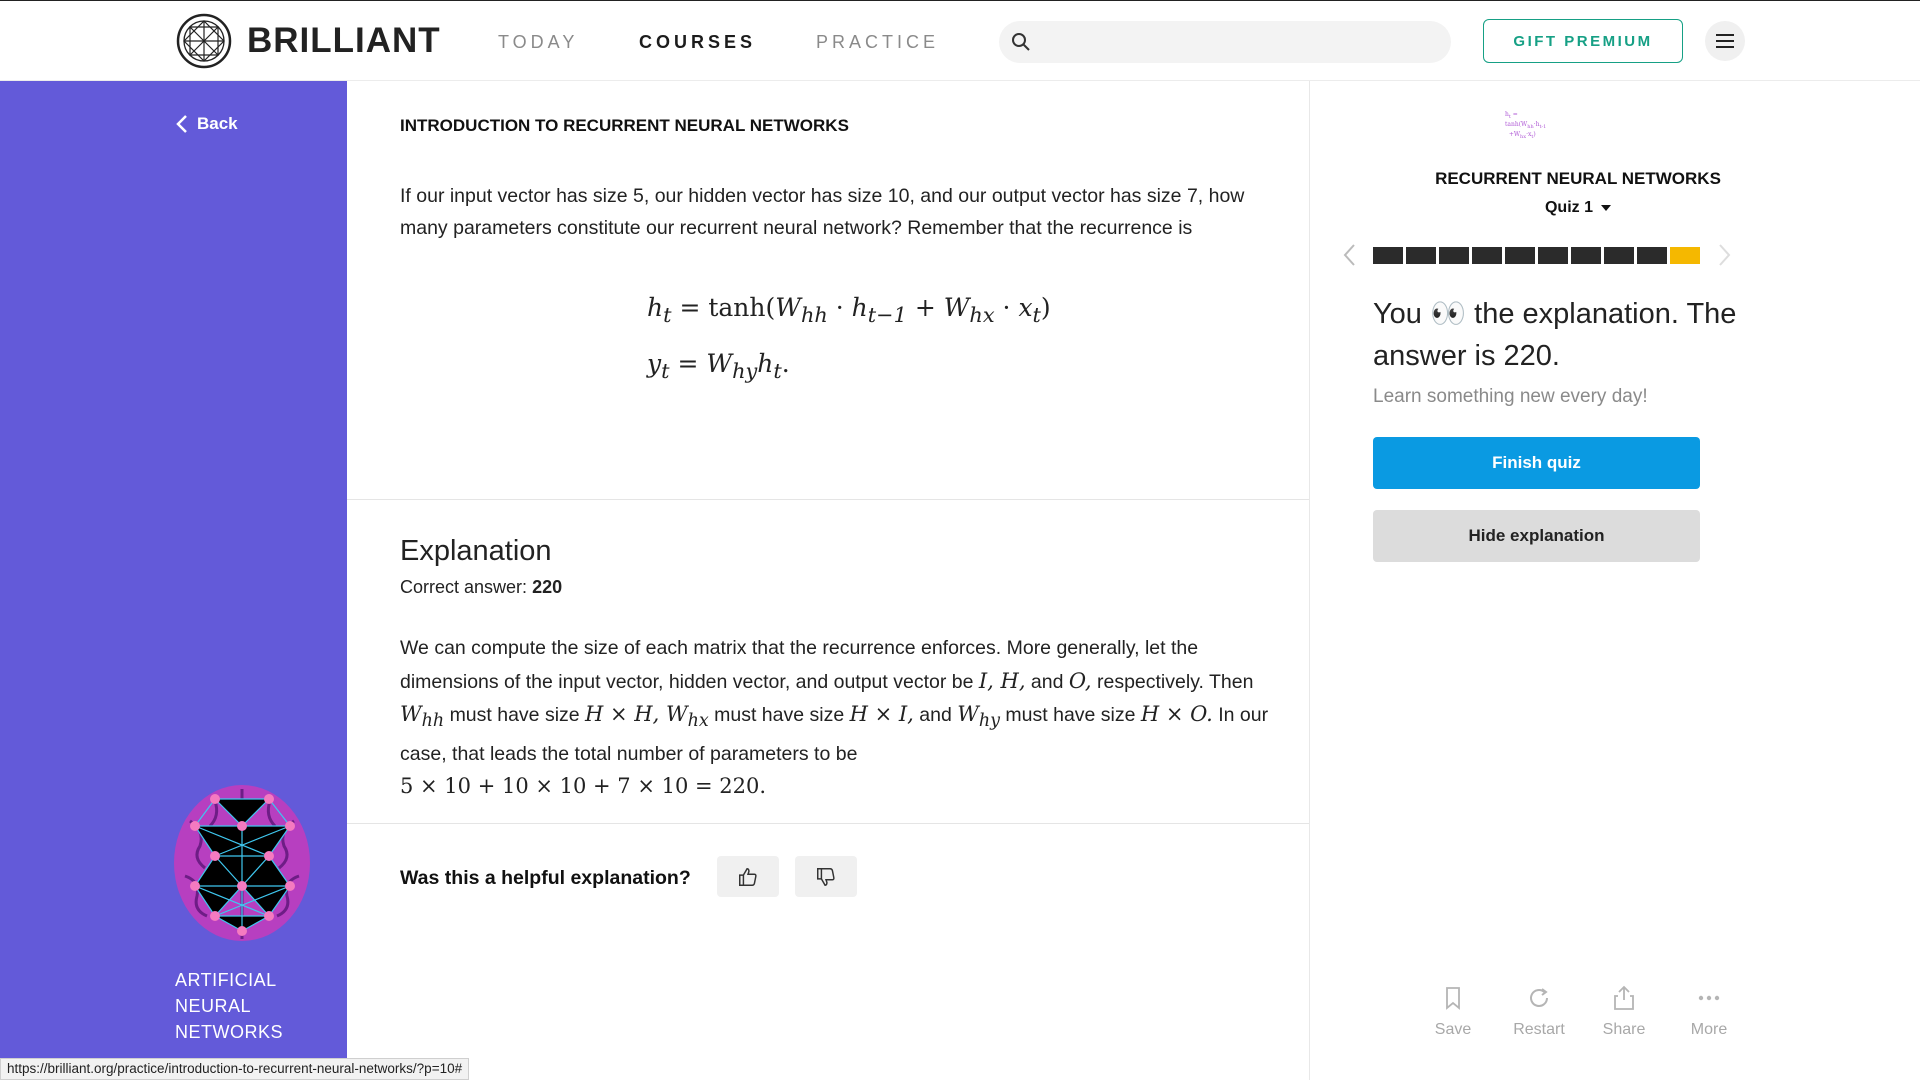 Image resolution: width=1920 pixels, height=1080 pixels. I want to click on quiz-progress-bar, so click(1536, 255).